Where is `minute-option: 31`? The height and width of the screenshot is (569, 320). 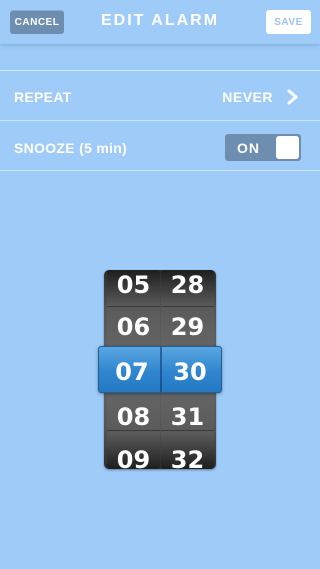
minute-option: 31 is located at coordinates (187, 417).